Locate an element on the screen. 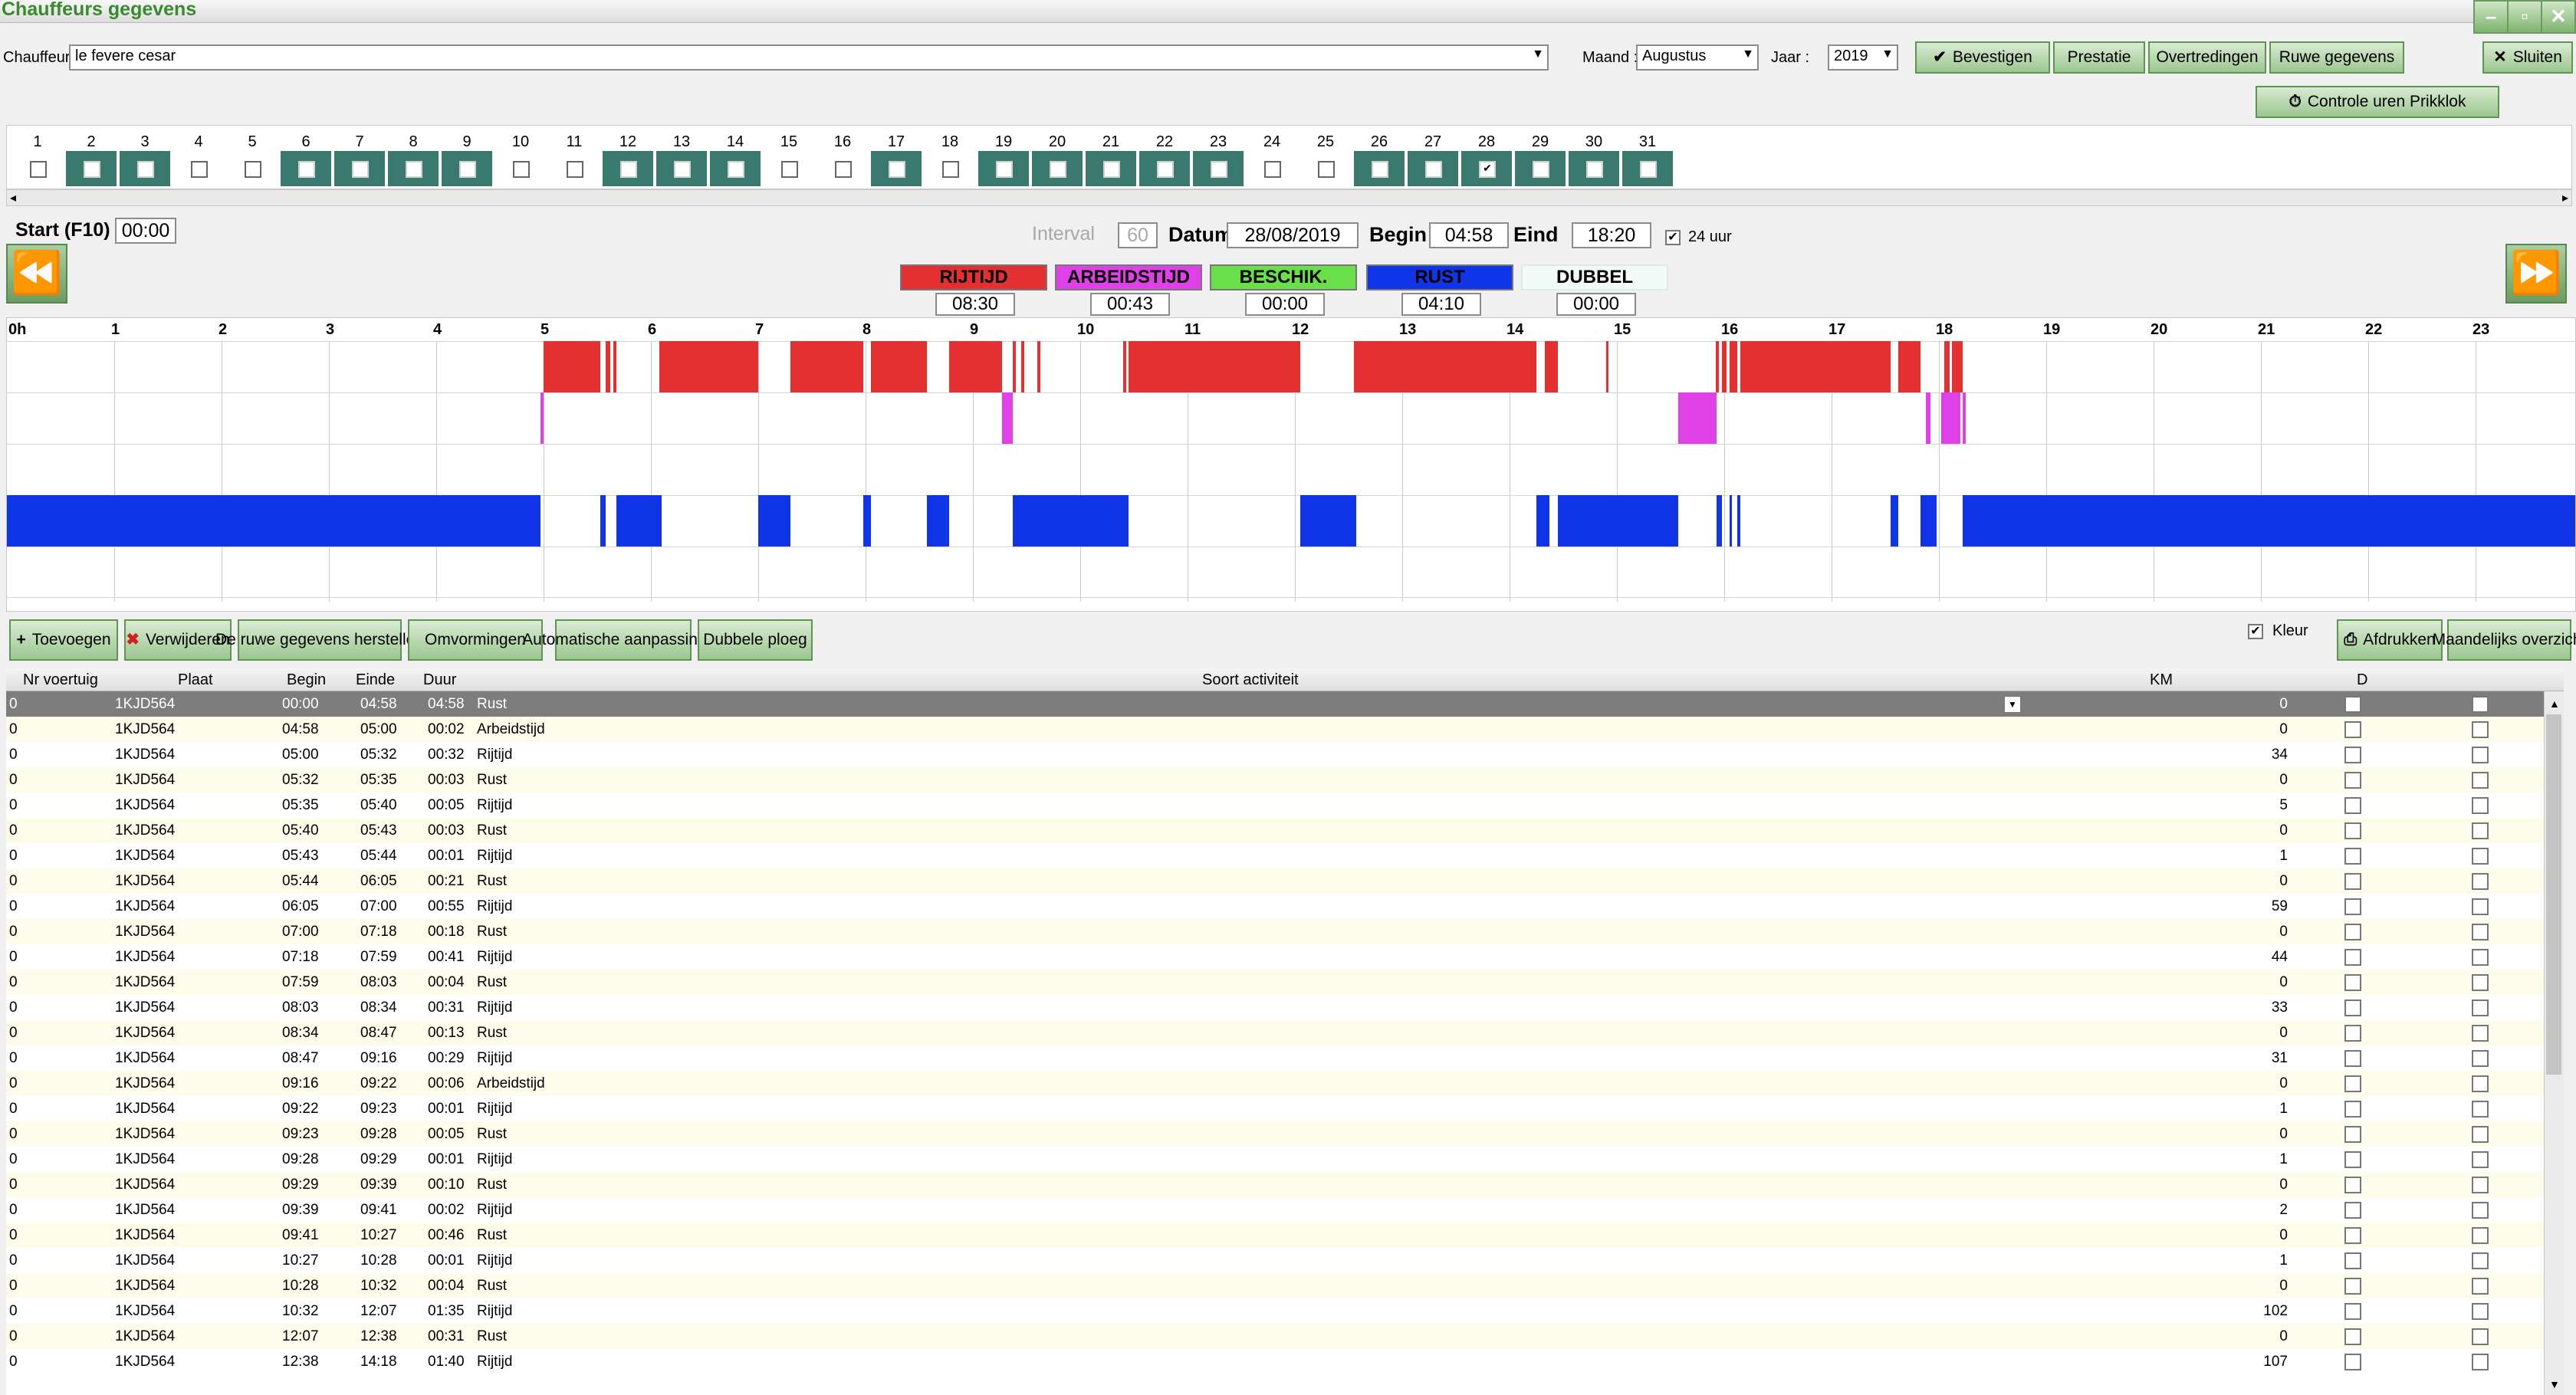  table-row: 0 1KJD564 05:32 05:35 00:03 Rust 0 is located at coordinates (1275, 780).